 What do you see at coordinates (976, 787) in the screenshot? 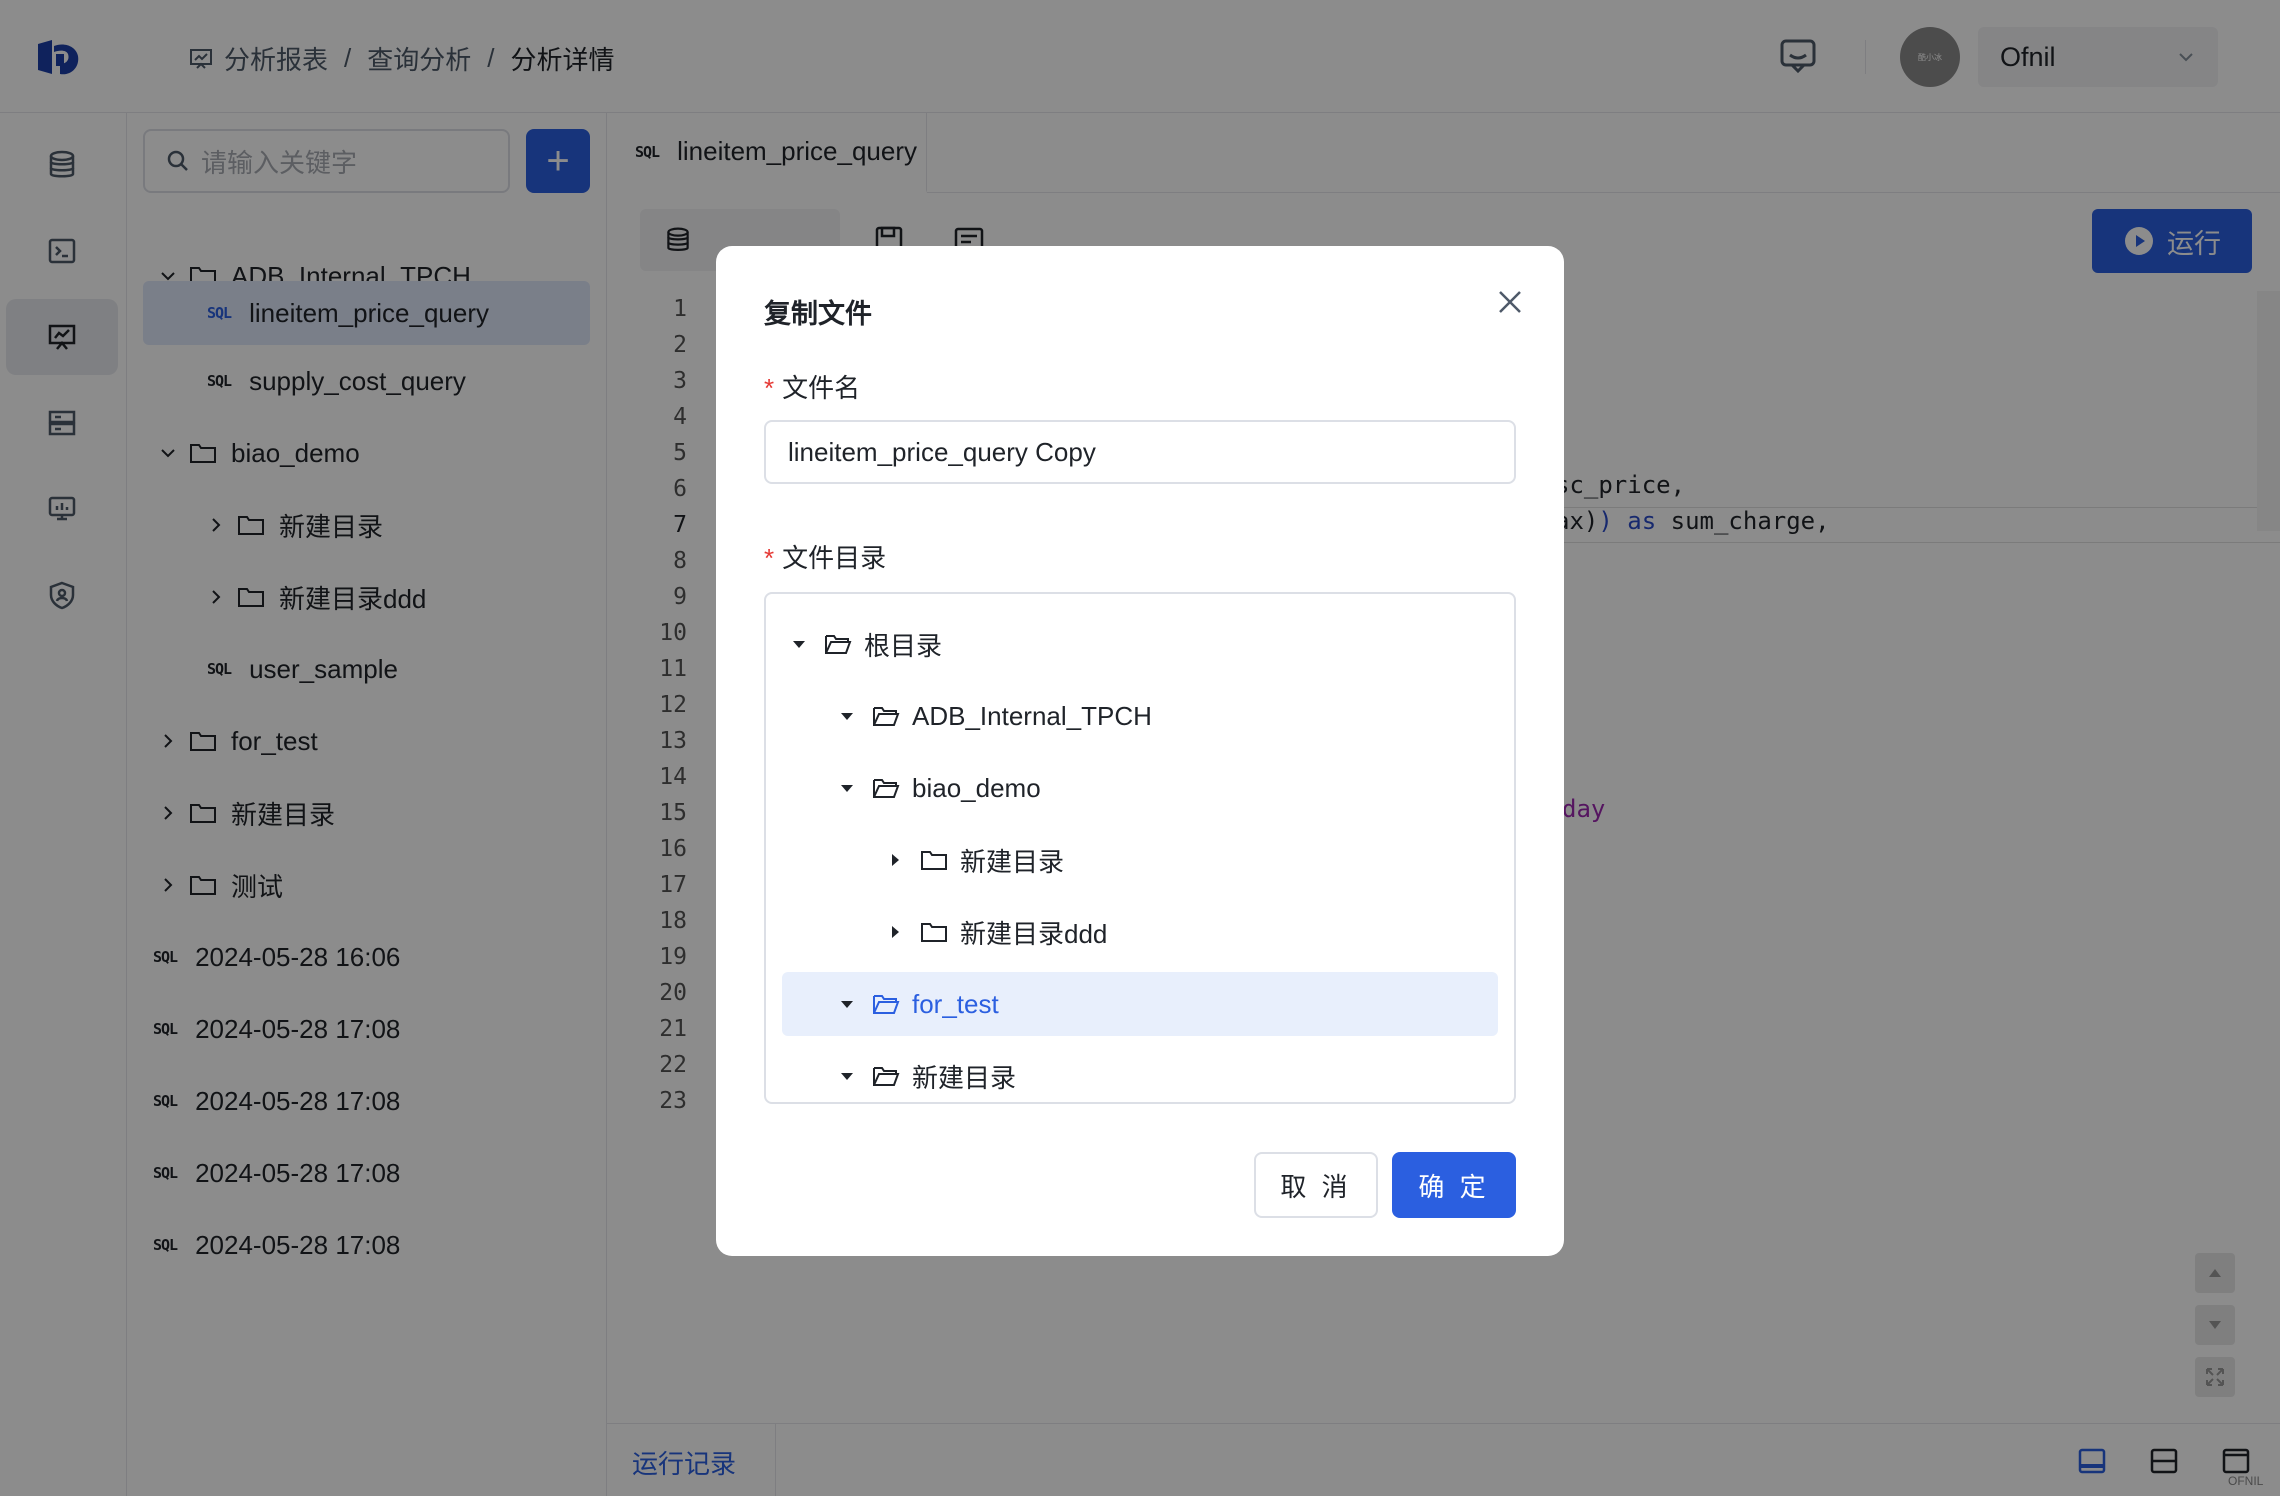
I see `dir-node-label: biao_demo` at bounding box center [976, 787].